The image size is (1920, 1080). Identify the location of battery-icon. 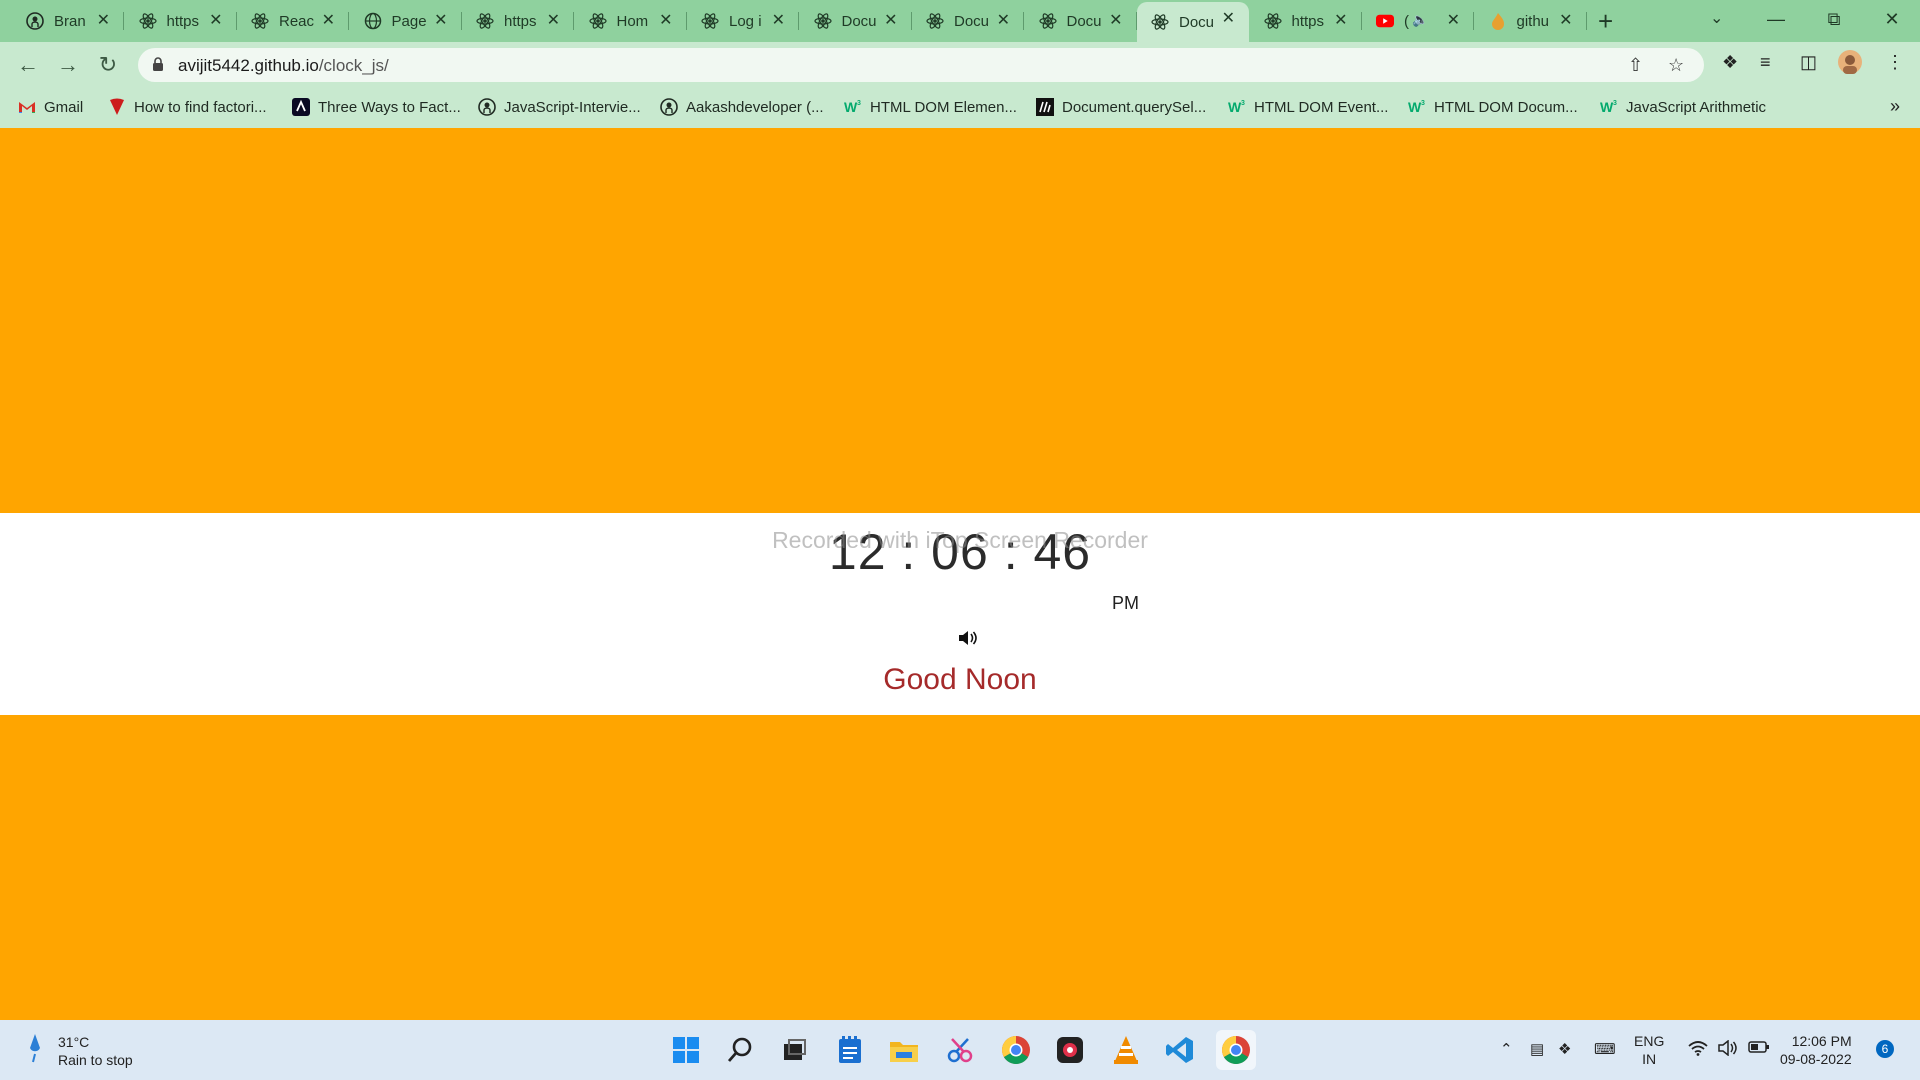
(1759, 1049).